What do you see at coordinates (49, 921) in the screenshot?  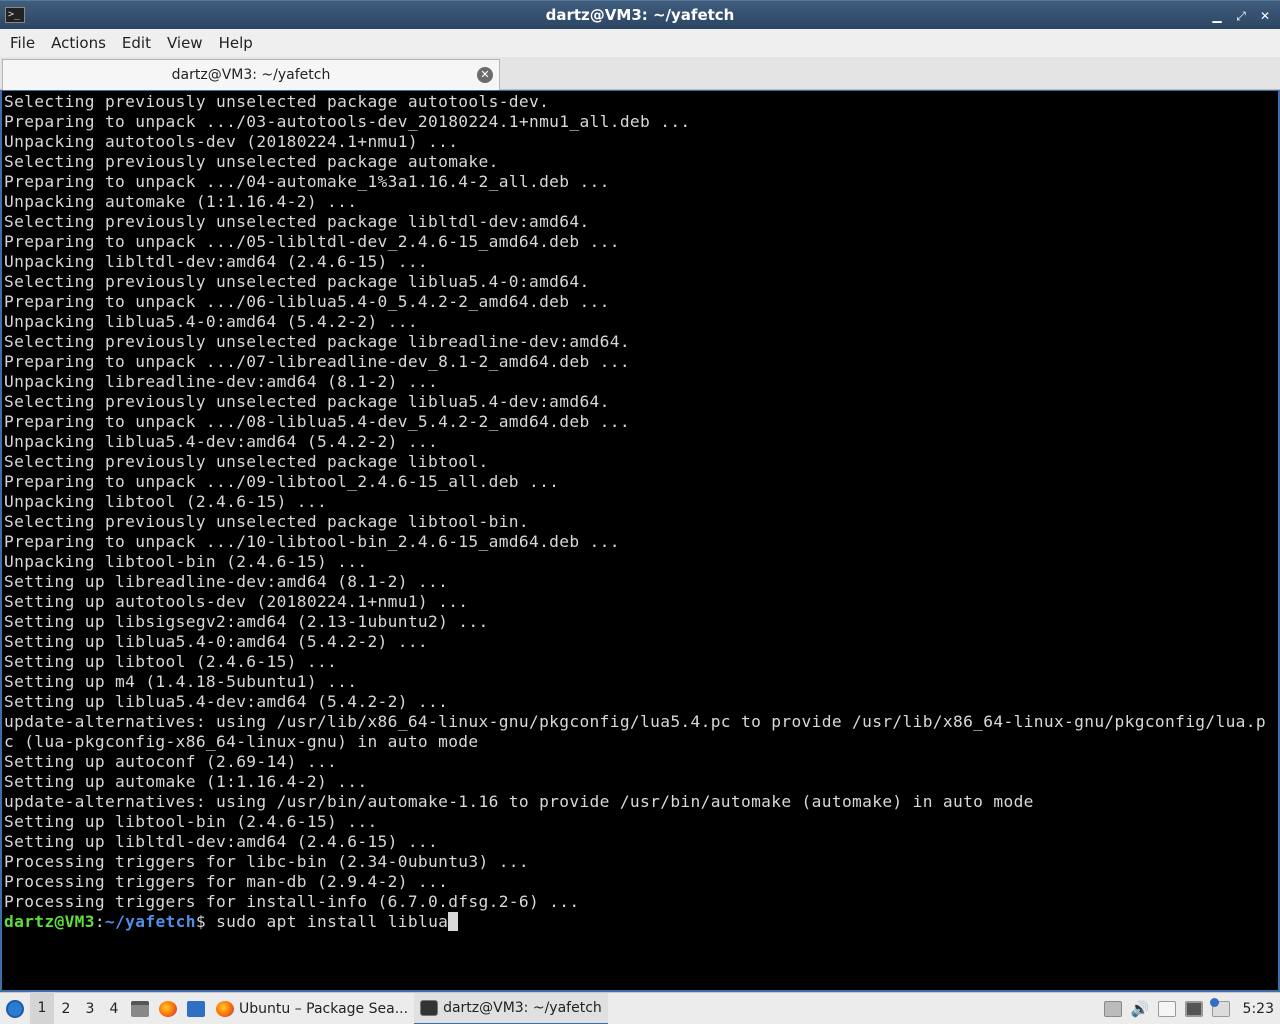 I see `prompt-user-host: dartz@VM3` at bounding box center [49, 921].